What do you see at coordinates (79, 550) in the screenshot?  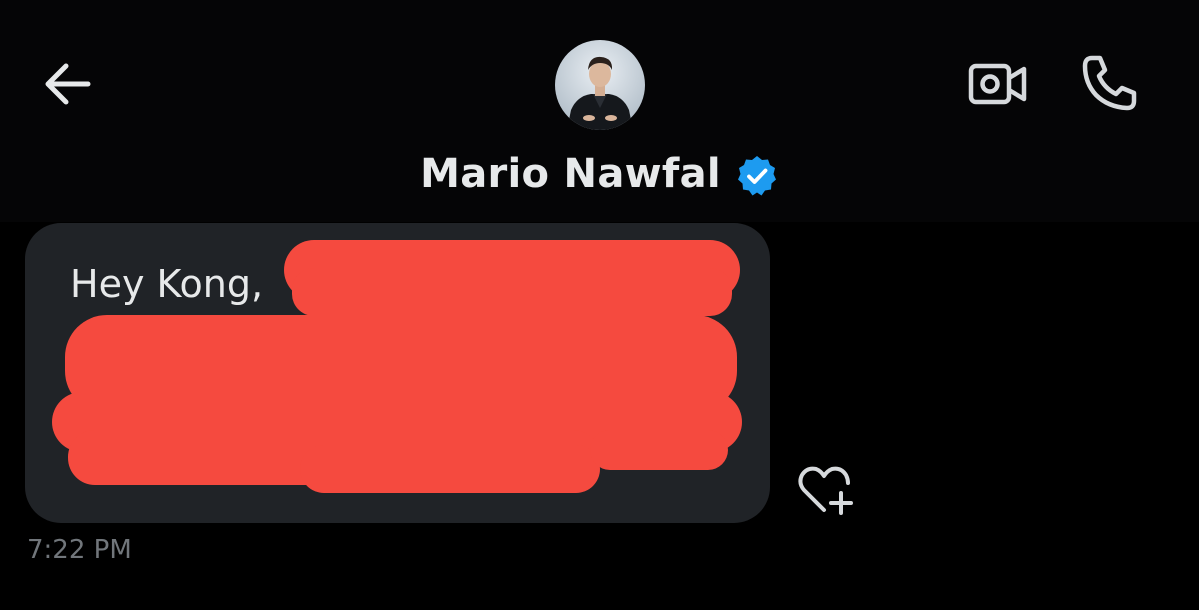 I see `message-timestamp: 7:22 PM` at bounding box center [79, 550].